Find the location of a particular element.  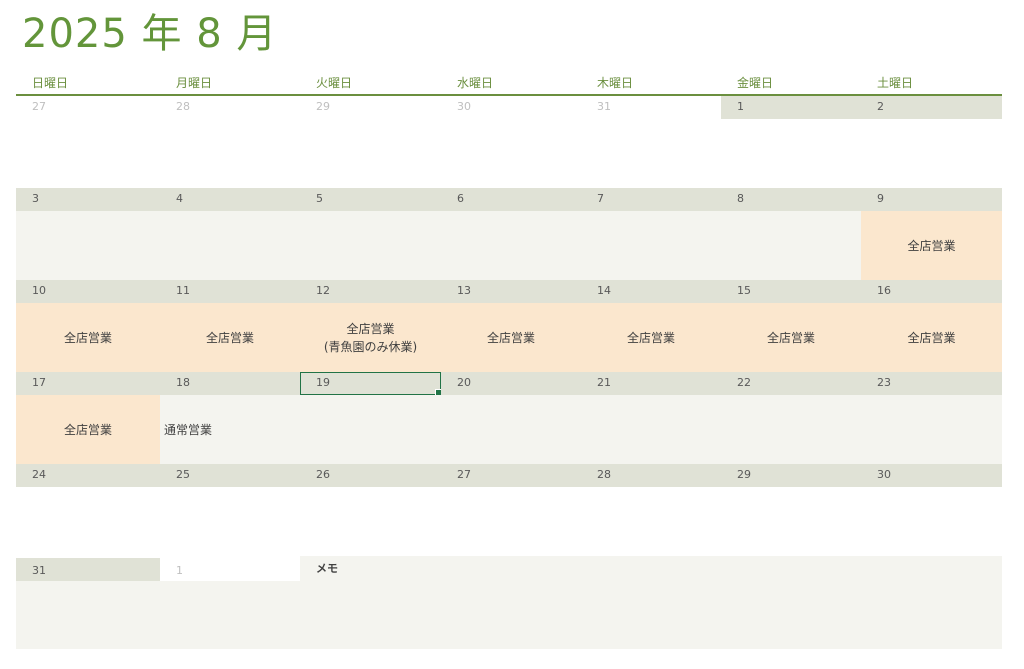

date-cell: 17 is located at coordinates (88, 383).